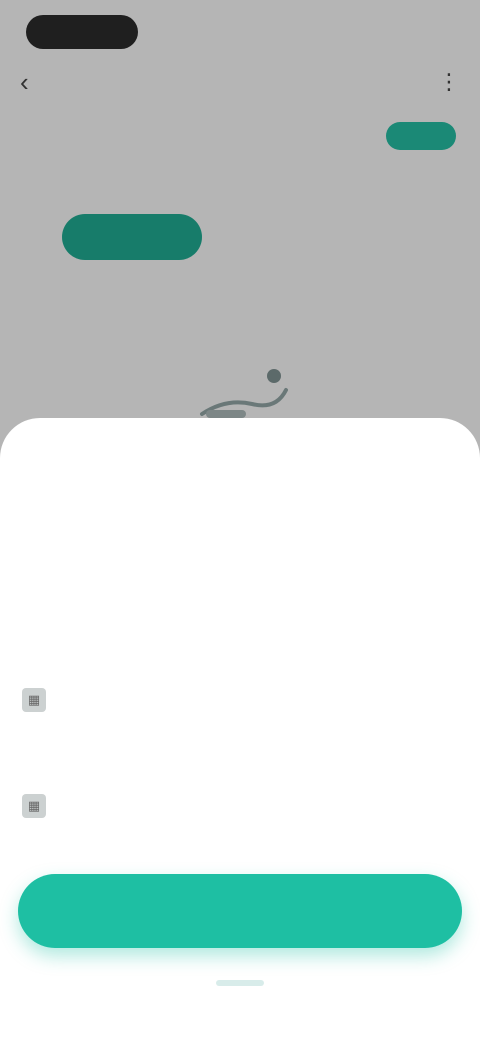 This screenshot has height=1040, width=480. What do you see at coordinates (240, 806) in the screenshot?
I see `field2-input: ▦` at bounding box center [240, 806].